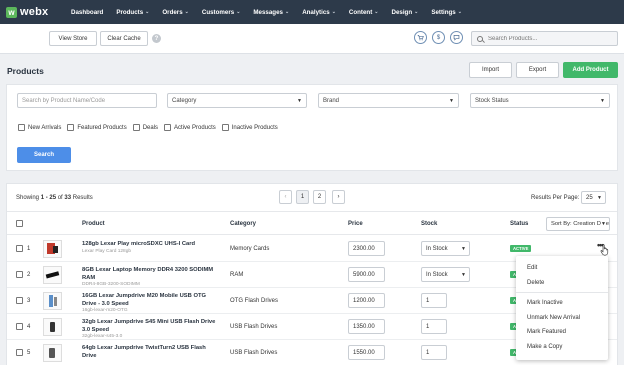  Describe the element at coordinates (366, 248) in the screenshot. I see `price-input: 2300.00` at that location.